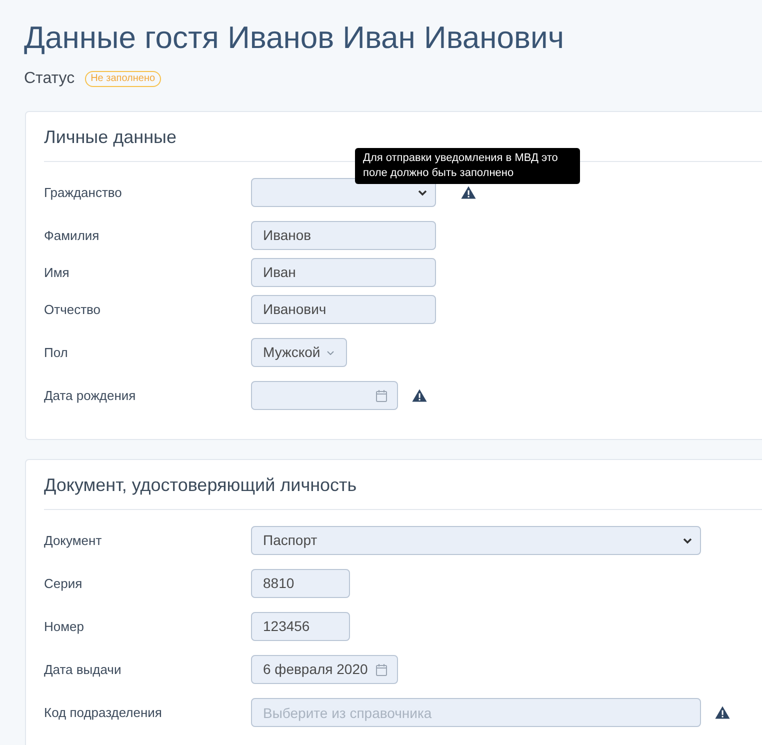 This screenshot has height=745, width=762. What do you see at coordinates (64, 583) in the screenshot?
I see `field-label: Серия` at bounding box center [64, 583].